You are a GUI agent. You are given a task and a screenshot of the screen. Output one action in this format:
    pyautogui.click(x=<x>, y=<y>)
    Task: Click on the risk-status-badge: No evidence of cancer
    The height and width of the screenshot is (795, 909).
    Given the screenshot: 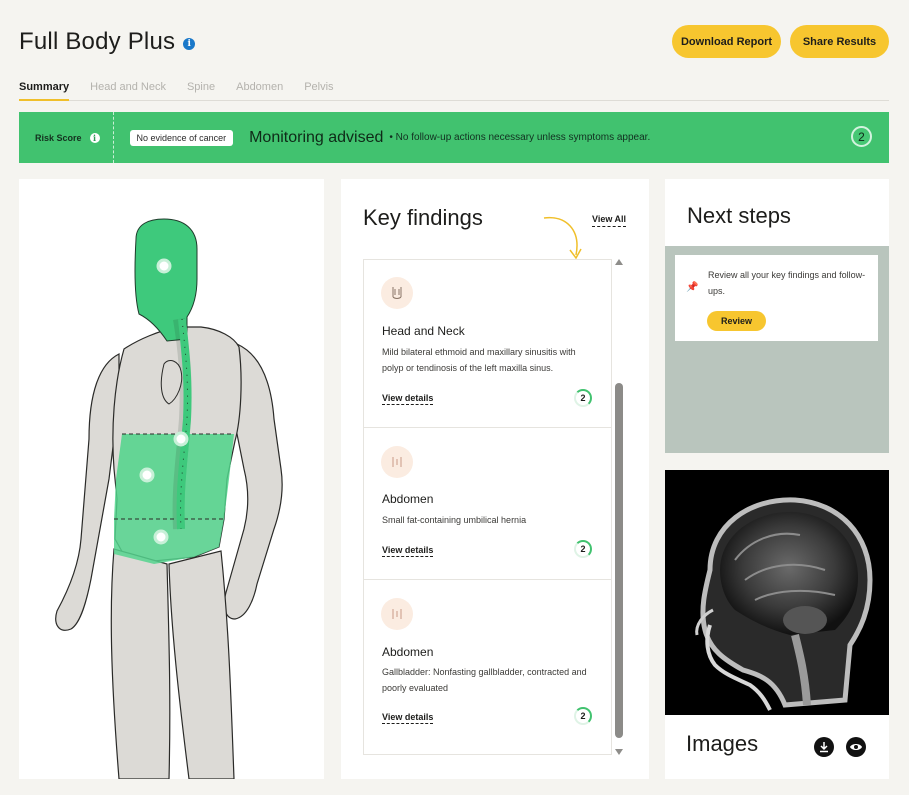 What is the action you would take?
    pyautogui.click(x=181, y=137)
    